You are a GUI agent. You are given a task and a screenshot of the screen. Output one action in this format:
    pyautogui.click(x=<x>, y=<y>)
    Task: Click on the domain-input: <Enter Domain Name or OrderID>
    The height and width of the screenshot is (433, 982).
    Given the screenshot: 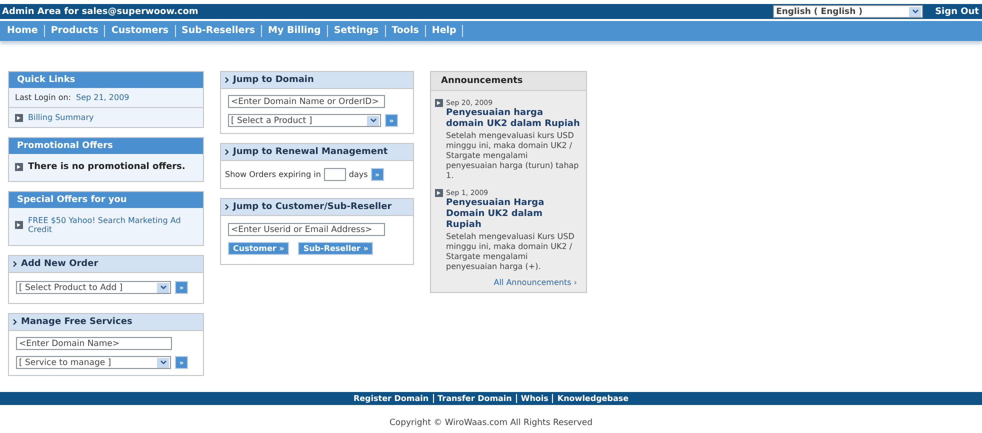 What is the action you would take?
    pyautogui.click(x=306, y=101)
    